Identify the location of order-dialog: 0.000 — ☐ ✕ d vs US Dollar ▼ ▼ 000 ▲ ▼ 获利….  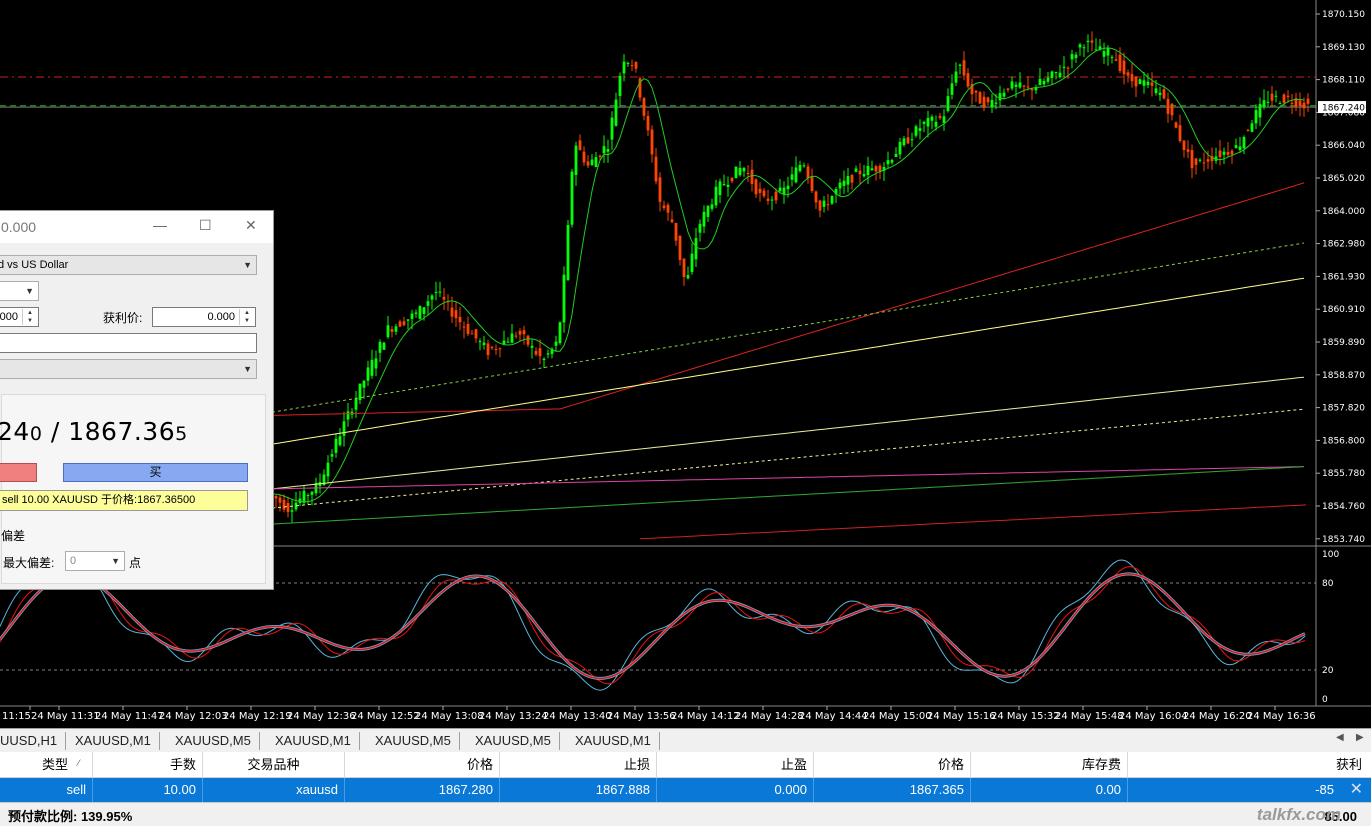
(137, 400).